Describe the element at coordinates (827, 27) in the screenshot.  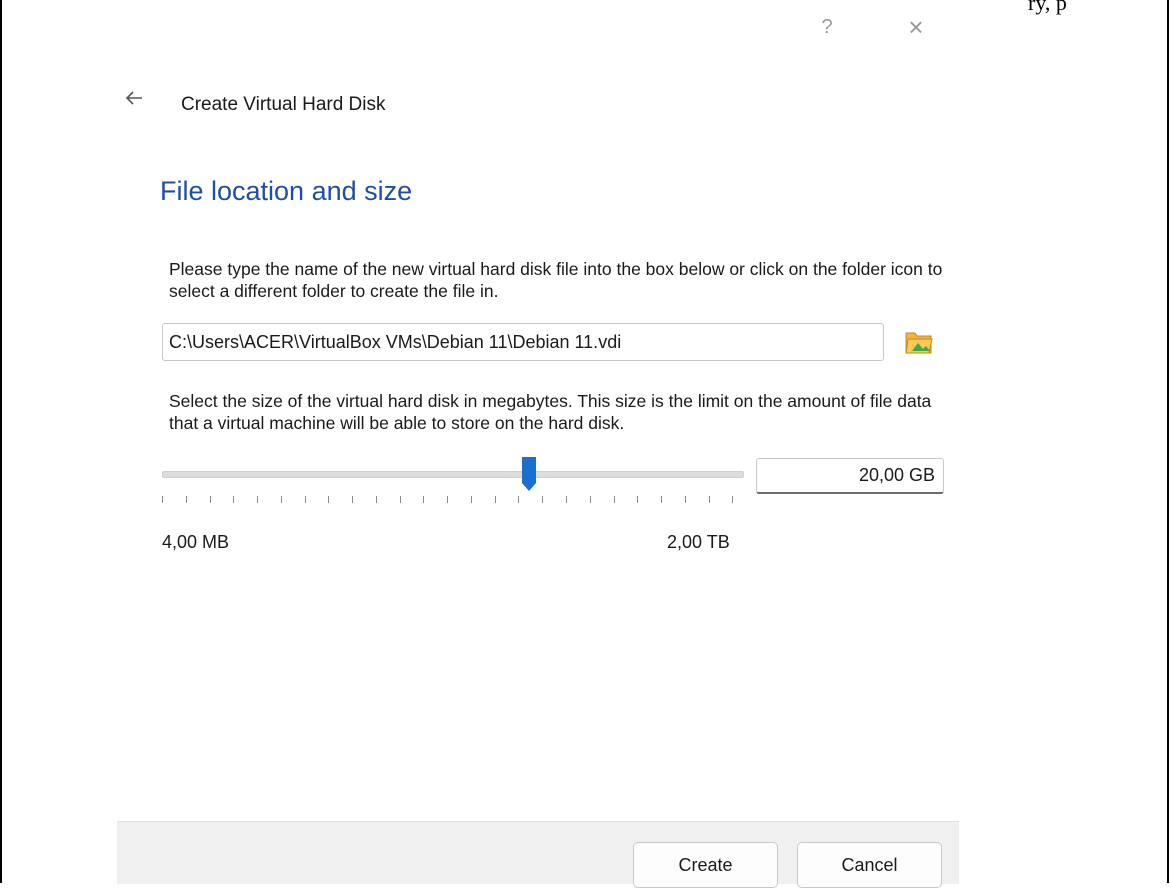
I see `help-button: ?` at that location.